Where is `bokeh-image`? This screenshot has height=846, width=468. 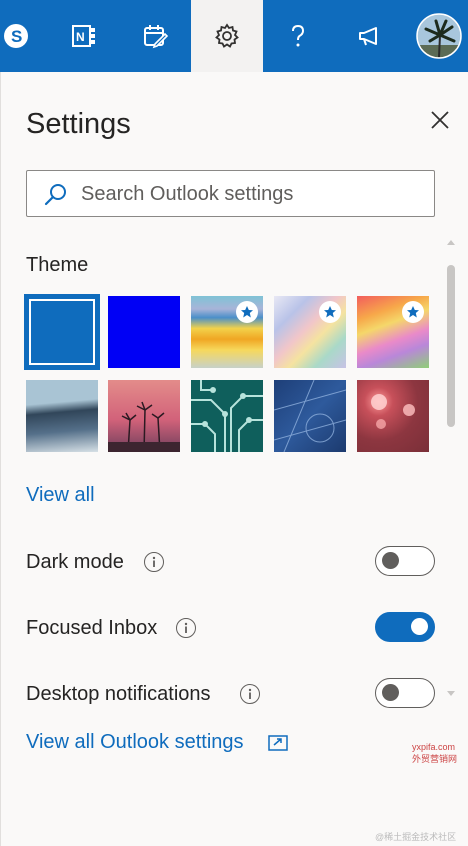 bokeh-image is located at coordinates (393, 411).